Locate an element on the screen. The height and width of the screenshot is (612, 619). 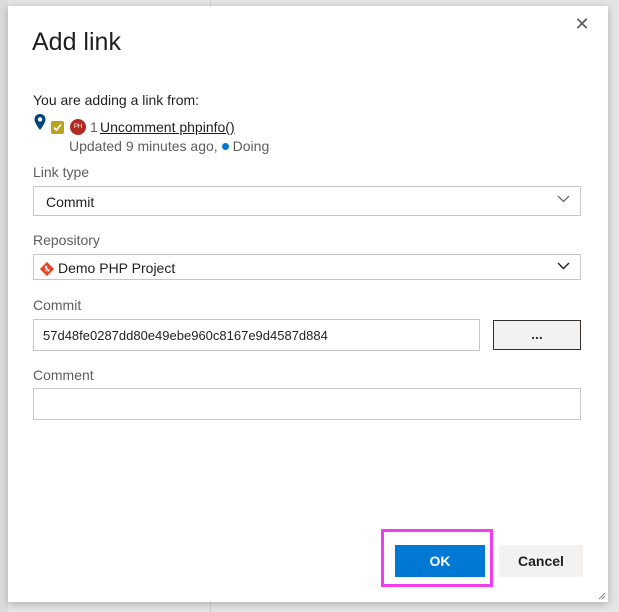
ok-button: OK is located at coordinates (440, 561).